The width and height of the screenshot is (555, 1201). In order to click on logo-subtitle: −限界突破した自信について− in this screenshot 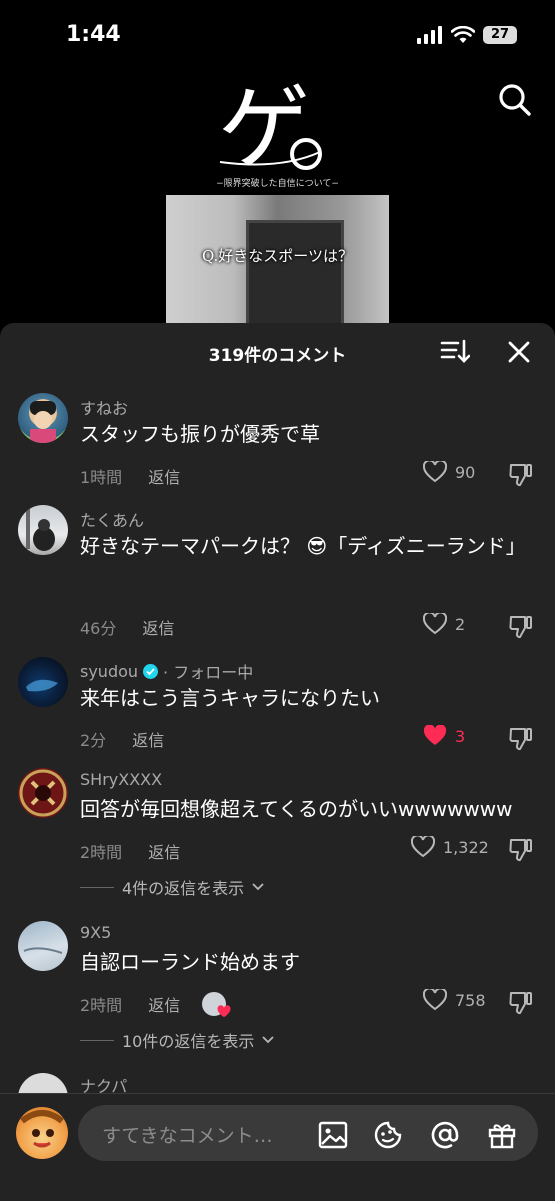, I will do `click(277, 184)`.